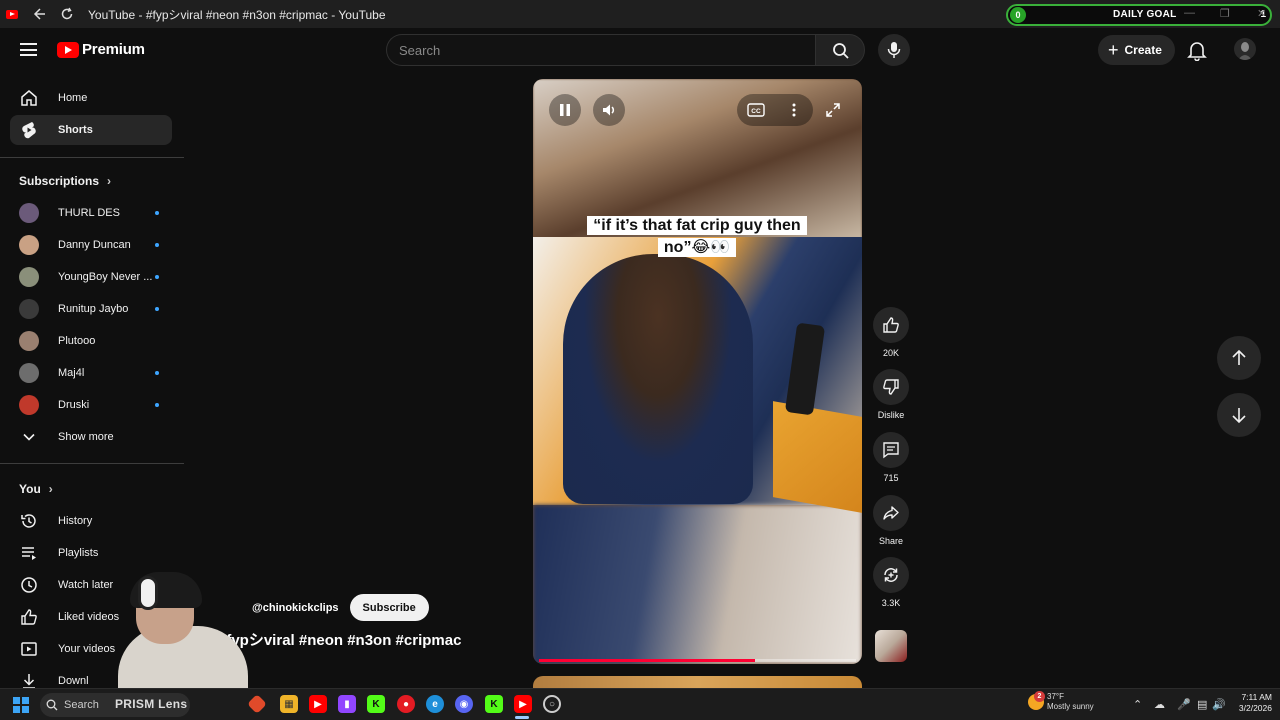 The image size is (1280, 720). I want to click on like-action: 20K, so click(891, 332).